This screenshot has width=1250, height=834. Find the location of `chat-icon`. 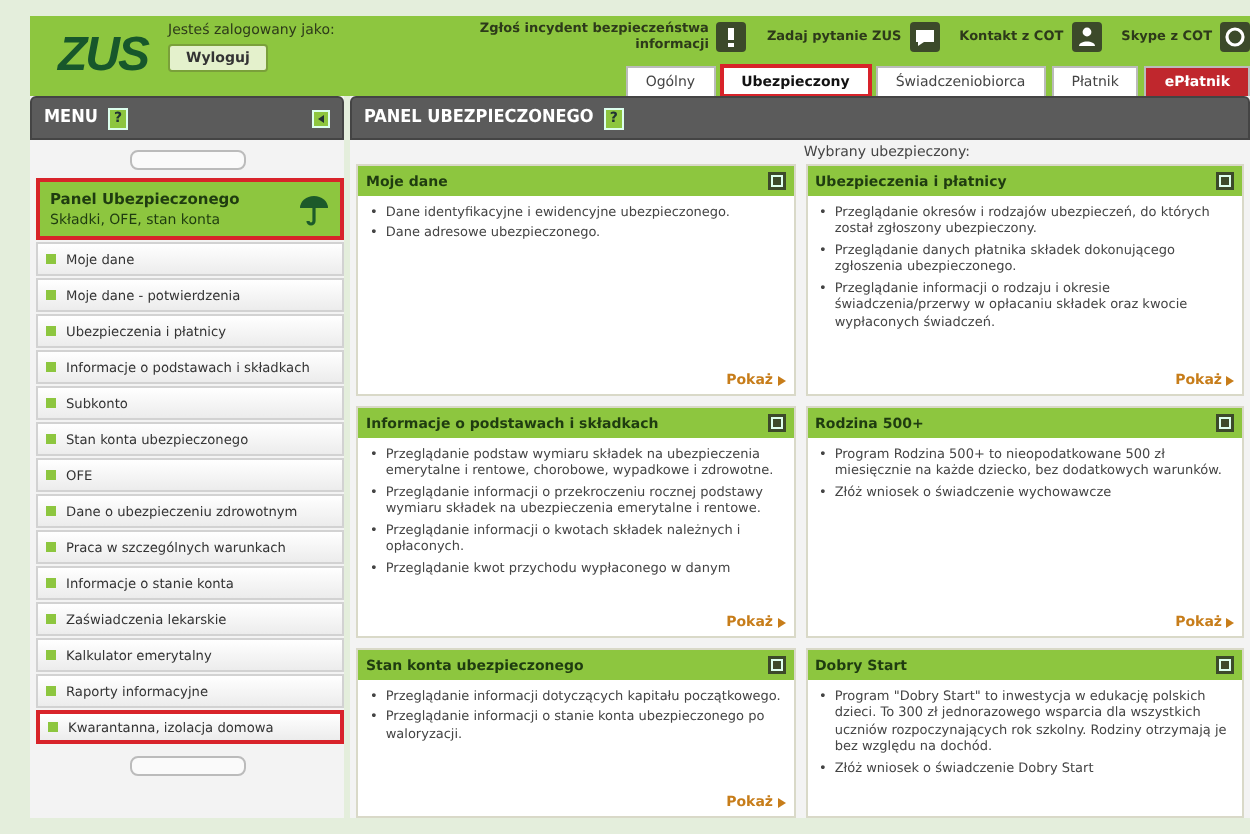

chat-icon is located at coordinates (924, 36).